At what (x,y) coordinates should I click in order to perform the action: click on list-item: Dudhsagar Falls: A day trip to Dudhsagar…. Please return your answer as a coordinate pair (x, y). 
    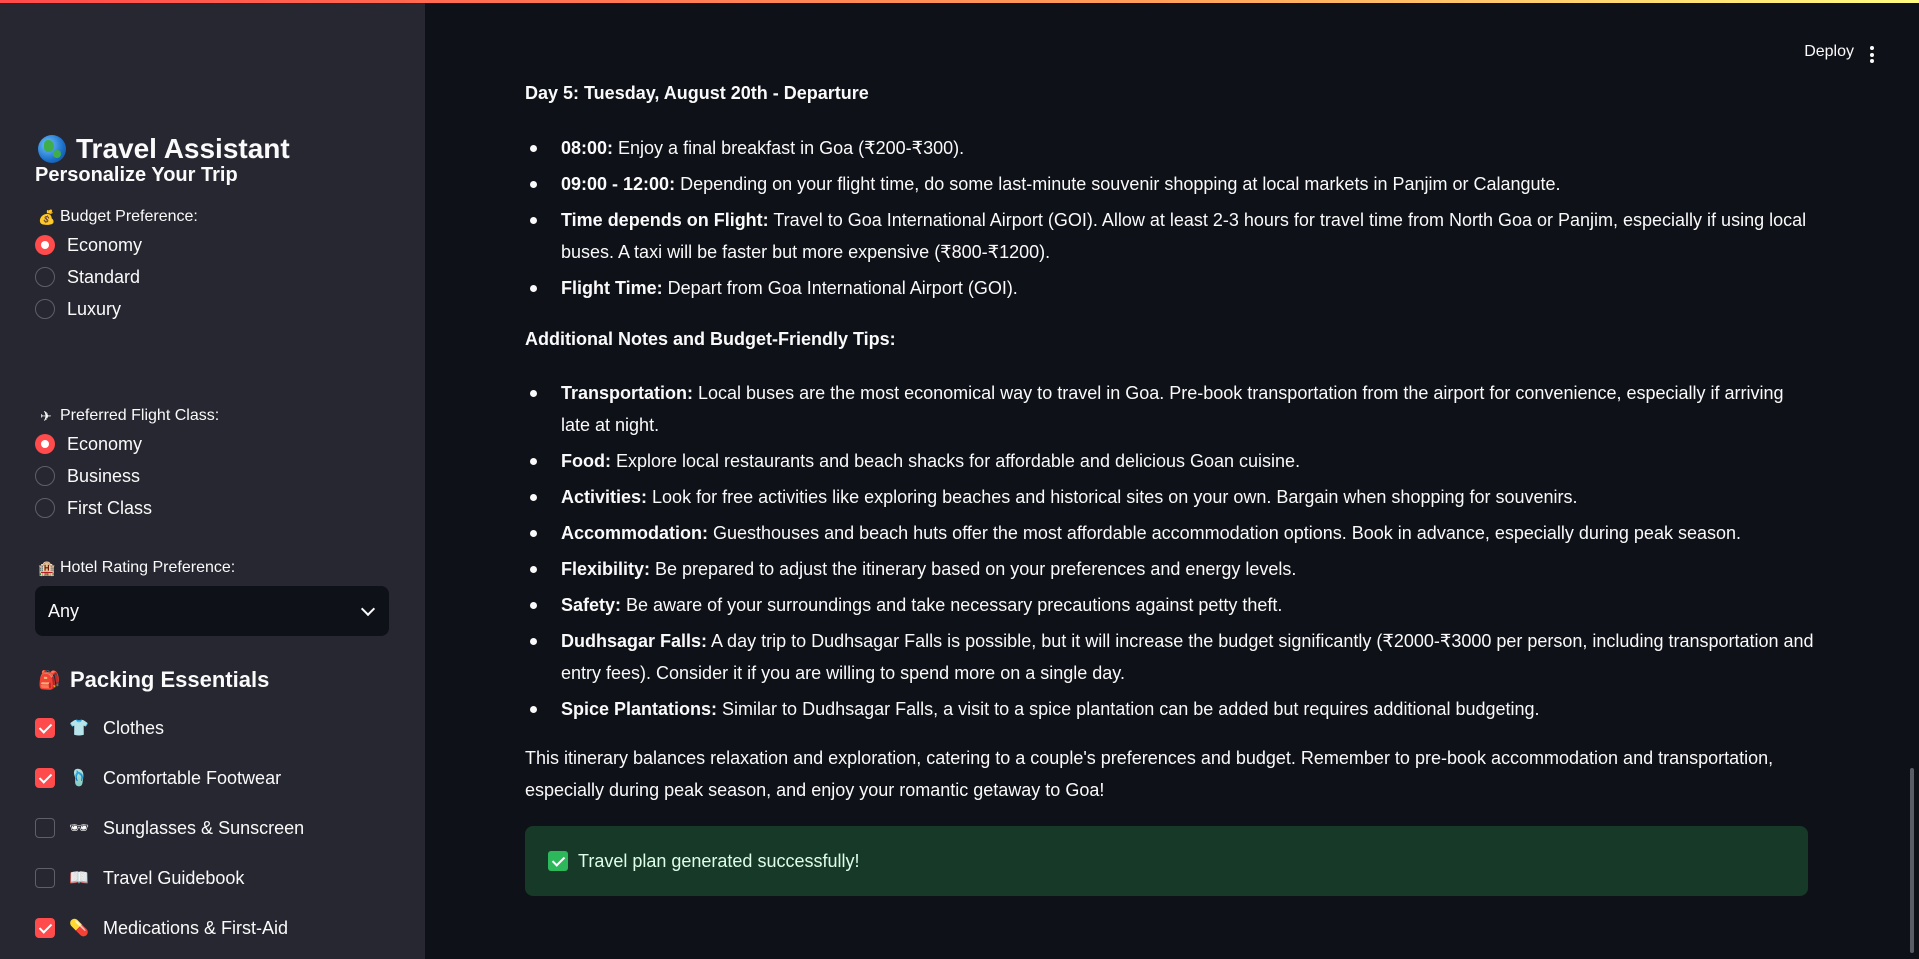
    Looking at the image, I should click on (1170, 657).